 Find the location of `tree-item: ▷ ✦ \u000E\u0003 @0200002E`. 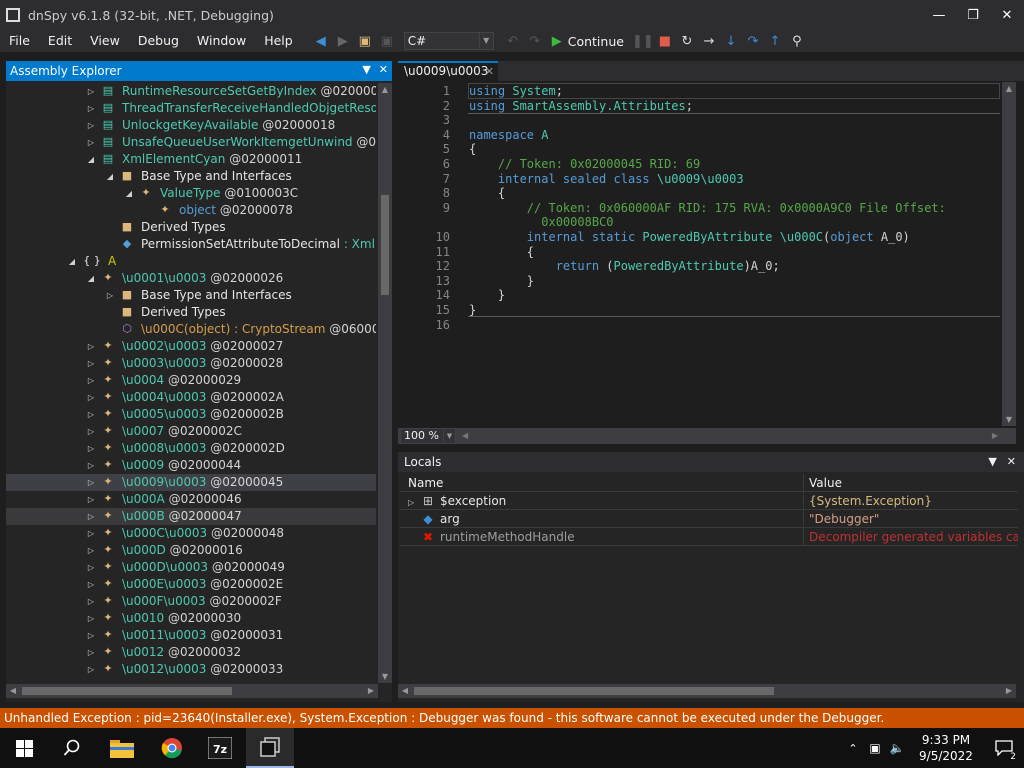

tree-item: ▷ ✦ \u000E\u0003 @0200002E is located at coordinates (191, 584).